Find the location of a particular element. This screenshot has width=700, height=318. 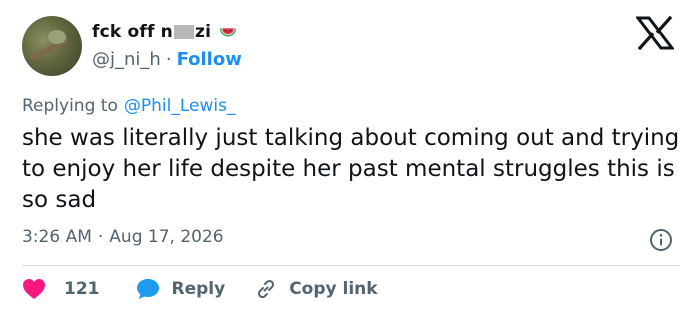

replying-to: Replying to @Phil_Lewis_ is located at coordinates (128, 106).